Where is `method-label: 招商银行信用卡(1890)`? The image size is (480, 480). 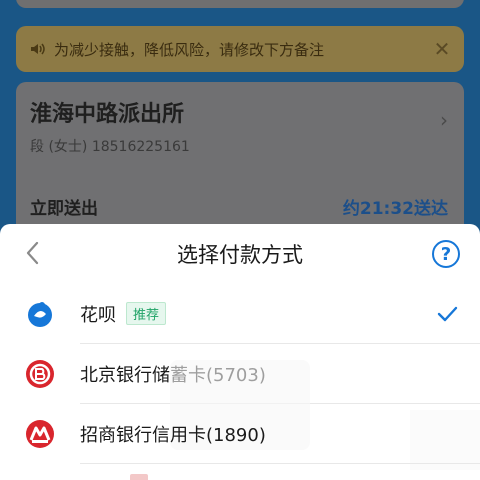
method-label: 招商银行信用卡(1890) is located at coordinates (173, 435).